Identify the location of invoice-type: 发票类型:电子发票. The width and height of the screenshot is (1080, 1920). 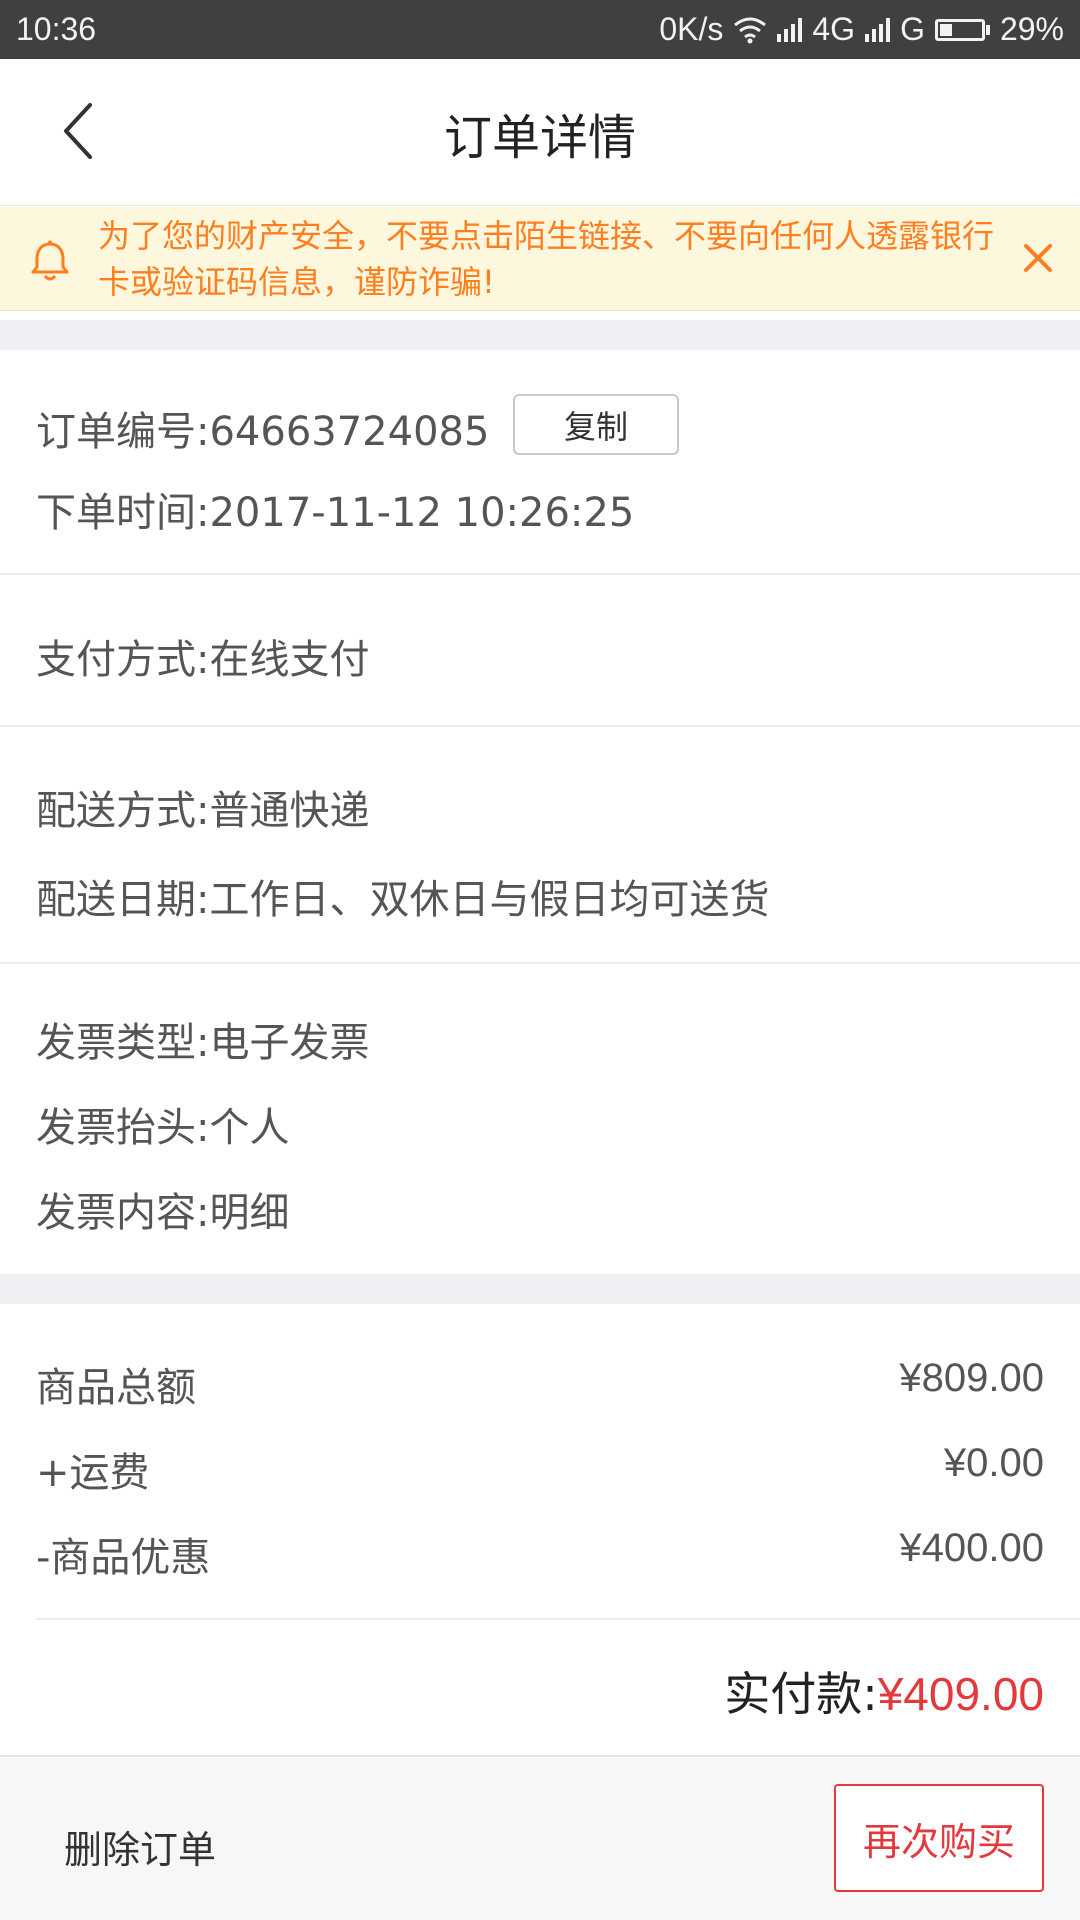
(203, 1043).